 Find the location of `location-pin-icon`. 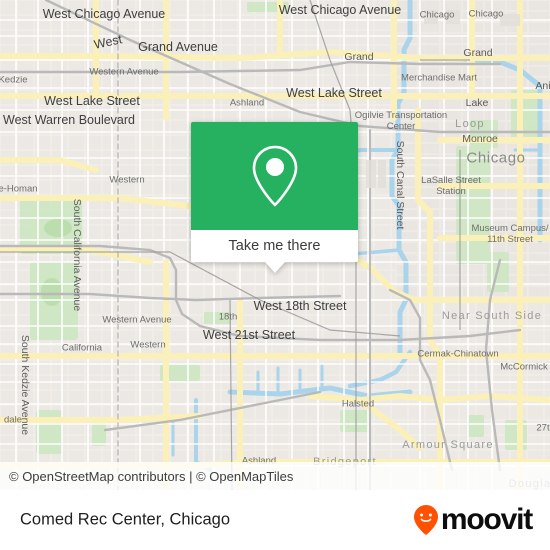

location-pin-icon is located at coordinates (274, 176).